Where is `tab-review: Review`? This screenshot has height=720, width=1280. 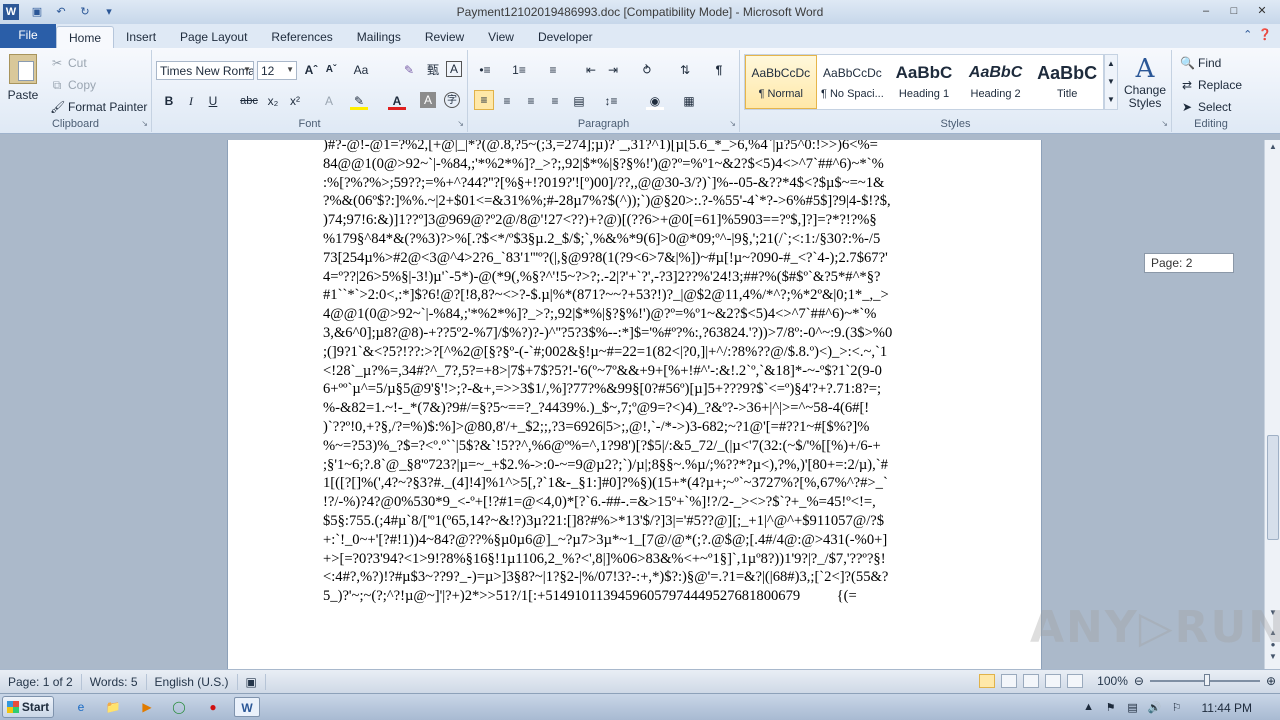
tab-review: Review is located at coordinates (444, 37).